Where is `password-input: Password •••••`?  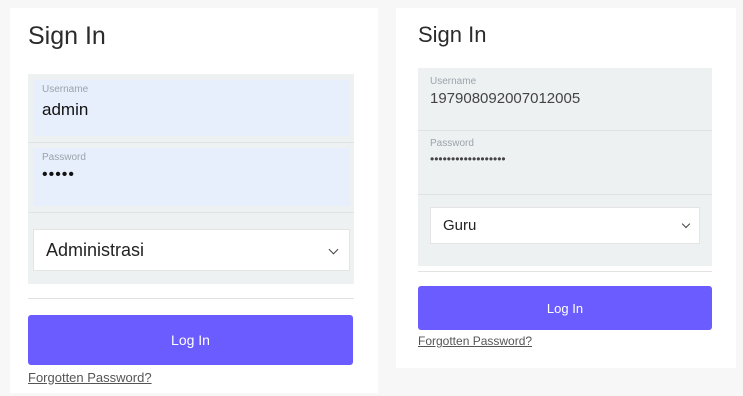
password-input: Password ••••• is located at coordinates (191, 177).